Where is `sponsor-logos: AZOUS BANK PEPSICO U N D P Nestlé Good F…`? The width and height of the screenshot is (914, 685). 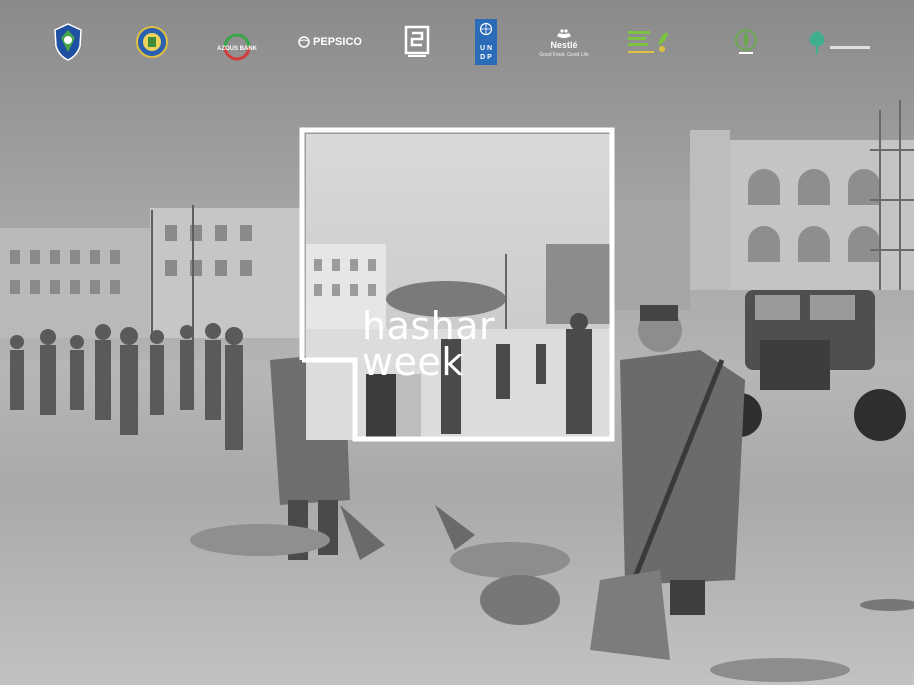
sponsor-logos: AZOUS BANK PEPSICO U N D P Nestlé Good F… is located at coordinates (457, 44).